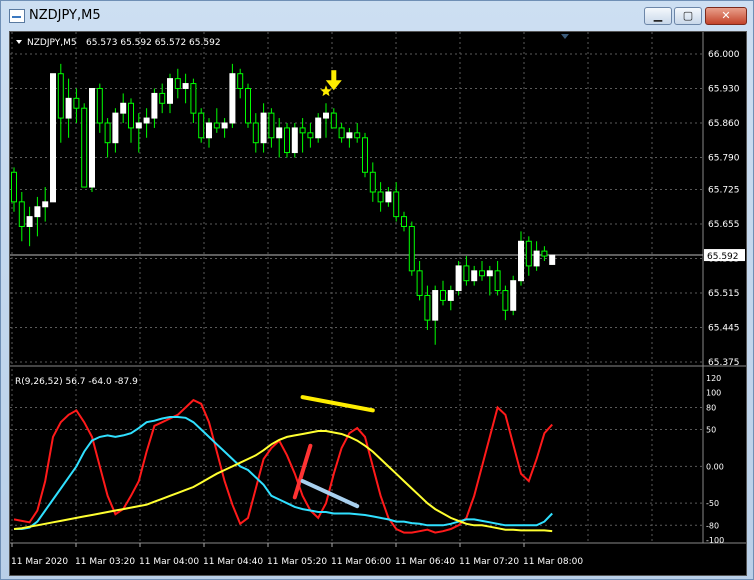 The width and height of the screenshot is (754, 580). Describe the element at coordinates (302, 471) in the screenshot. I see `trendline-annotation` at that location.